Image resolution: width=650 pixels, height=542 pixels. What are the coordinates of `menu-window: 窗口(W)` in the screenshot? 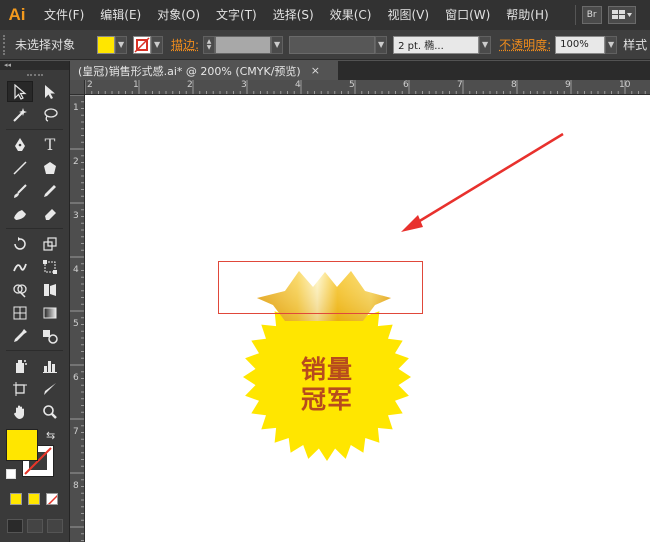 It's located at (467, 15).